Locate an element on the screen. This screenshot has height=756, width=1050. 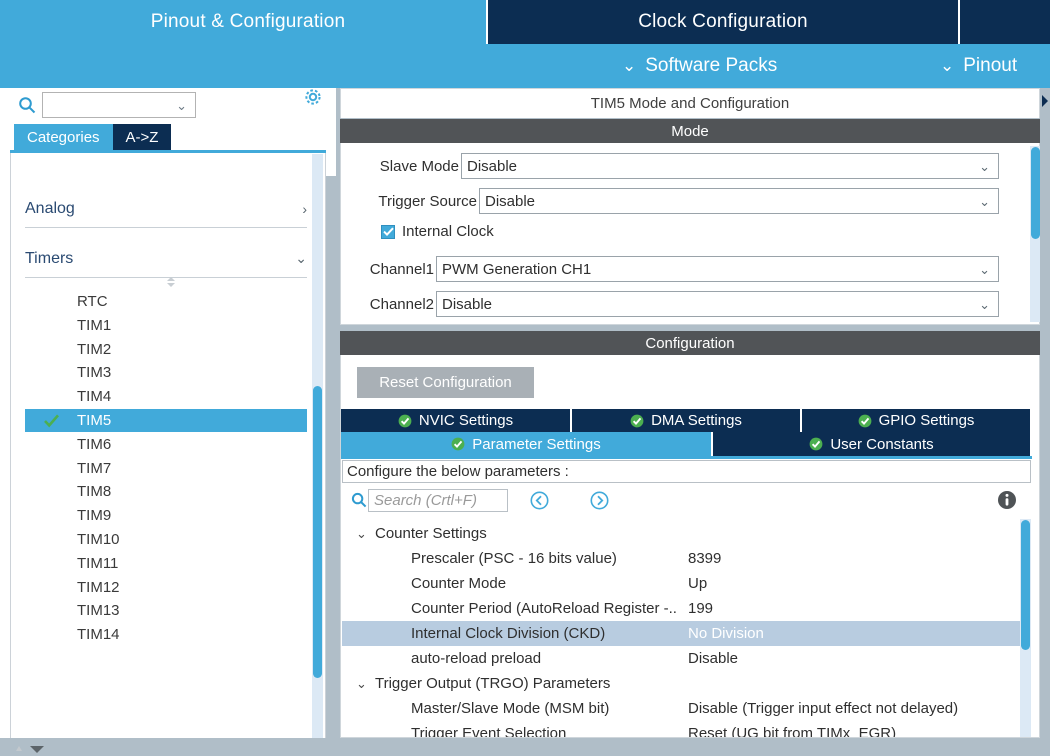
sidebar-item-label: TIM3 is located at coordinates (94, 373).